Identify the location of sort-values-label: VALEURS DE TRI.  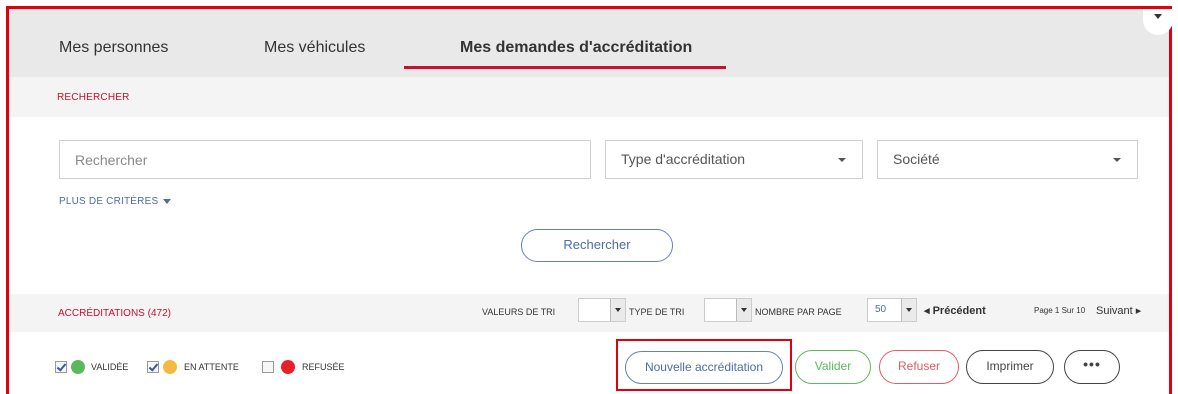
(519, 312).